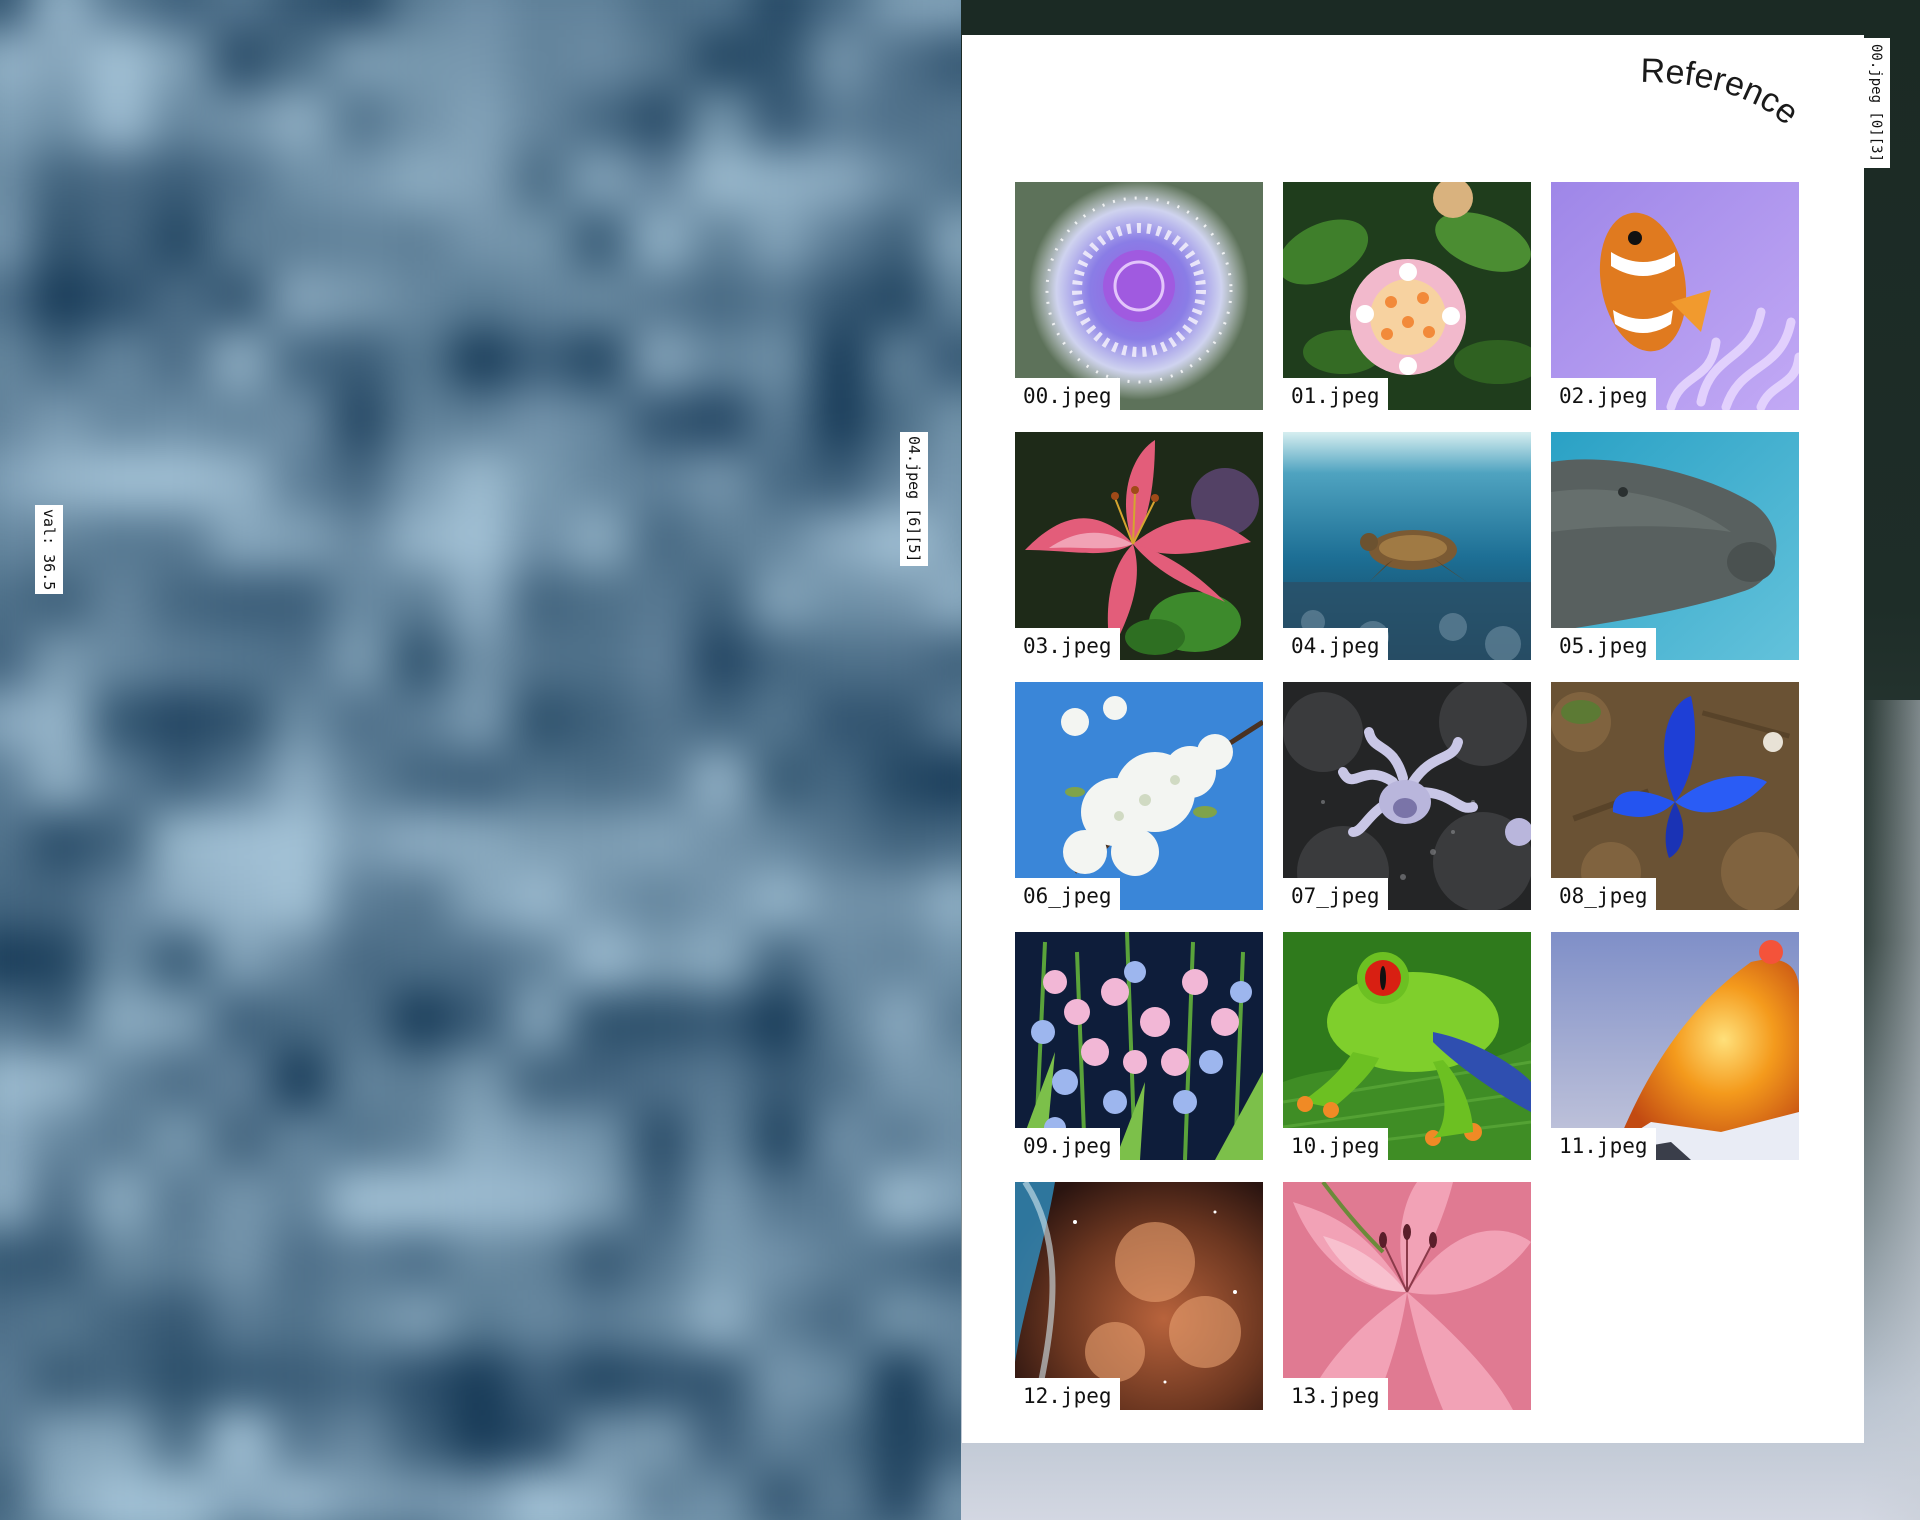 The height and width of the screenshot is (1520, 1920). I want to click on thumbnail-06: 06_jpeg, so click(1139, 796).